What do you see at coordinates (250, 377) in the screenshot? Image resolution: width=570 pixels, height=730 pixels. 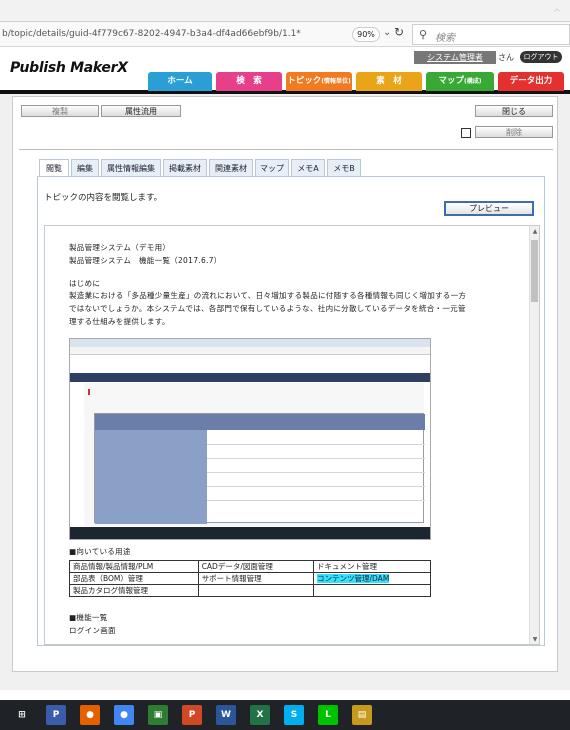 I see `screenshot-menubar` at bounding box center [250, 377].